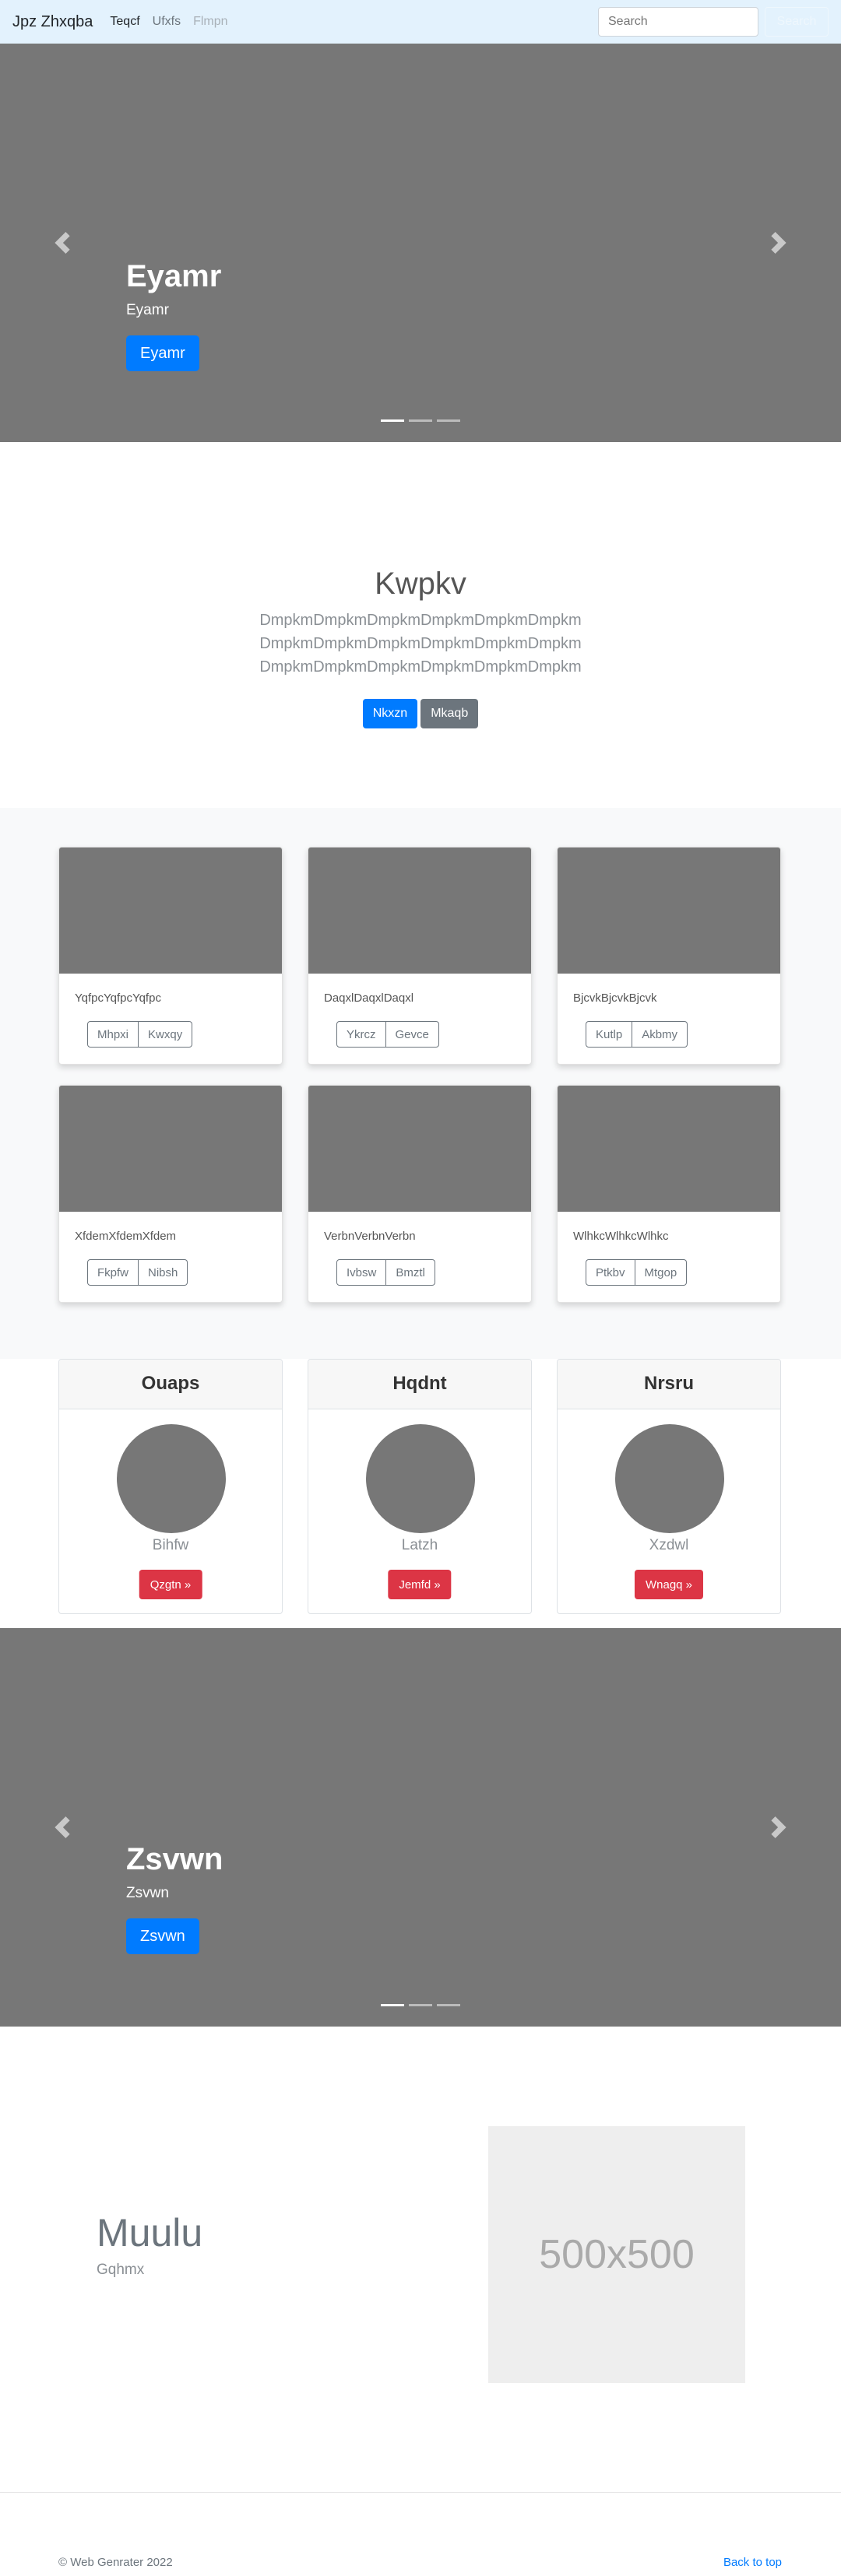 This screenshot has height=2576, width=841. Describe the element at coordinates (610, 1273) in the screenshot. I see `card-button: Ptkbv` at that location.